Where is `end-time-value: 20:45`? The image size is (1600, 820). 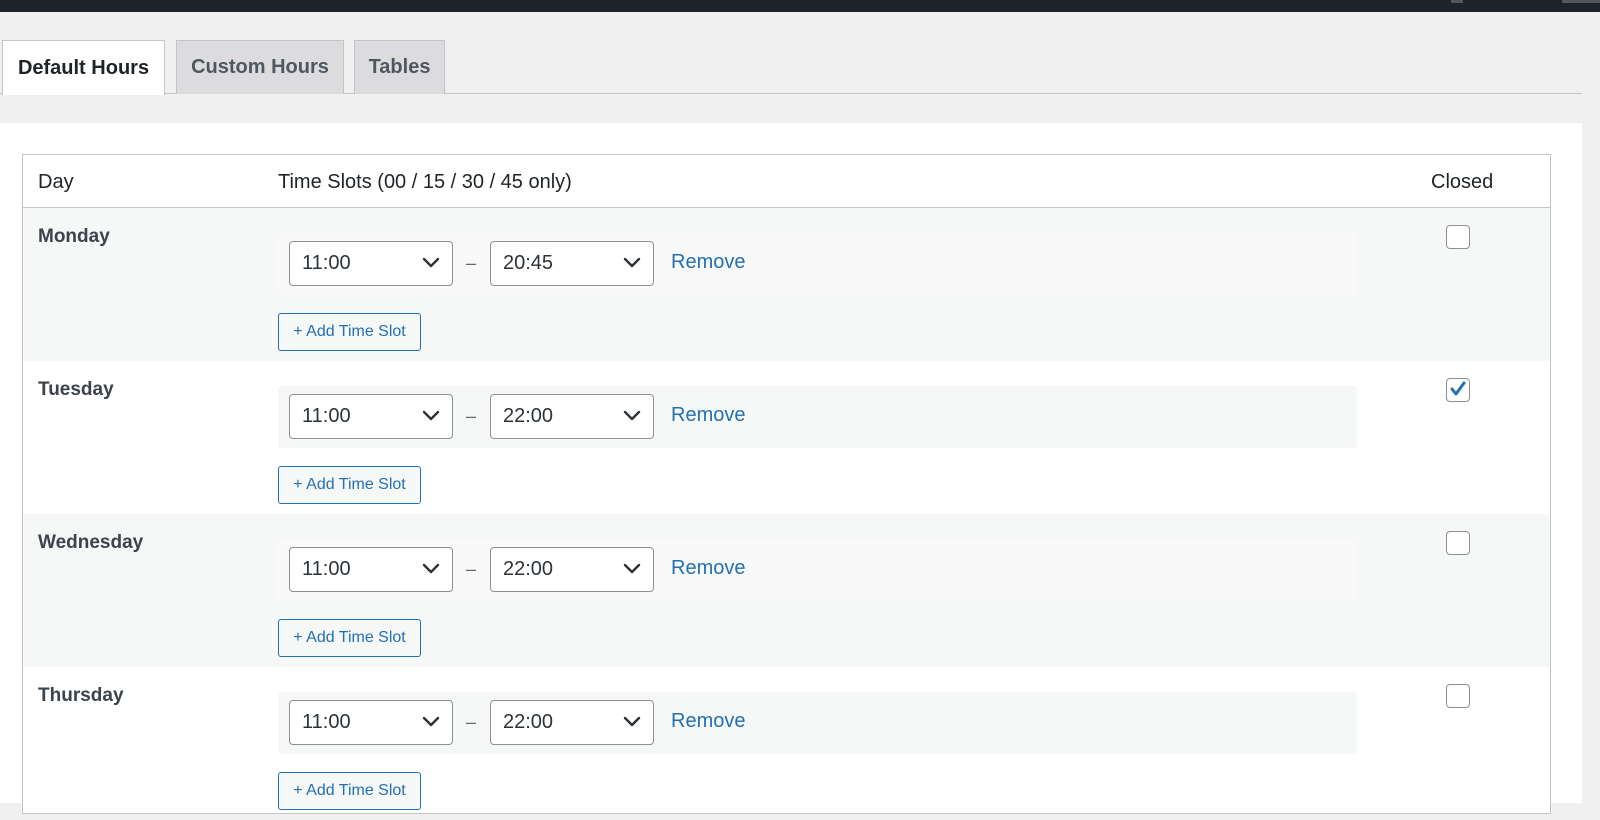 end-time-value: 20:45 is located at coordinates (528, 263).